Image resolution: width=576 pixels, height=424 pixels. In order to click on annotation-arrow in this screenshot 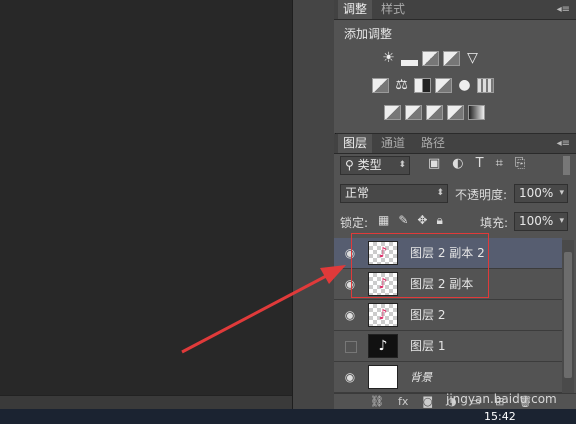, I will do `click(263, 309)`.